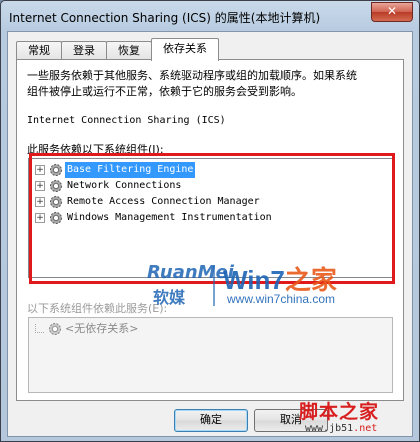  What do you see at coordinates (281, 299) in the screenshot?
I see `watermark-win7-url: www.win7china.com` at bounding box center [281, 299].